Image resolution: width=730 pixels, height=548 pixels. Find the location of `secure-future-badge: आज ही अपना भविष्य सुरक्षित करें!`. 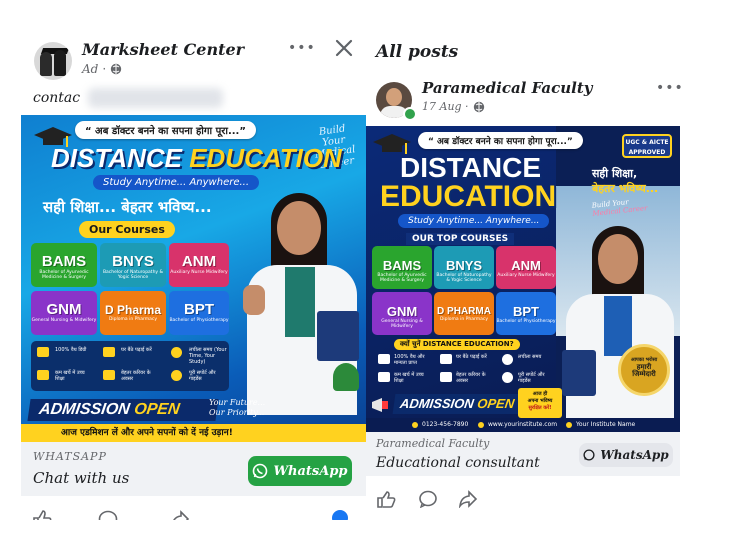

secure-future-badge: आज ही अपना भविष्य सुरक्षित करें! is located at coordinates (540, 403).